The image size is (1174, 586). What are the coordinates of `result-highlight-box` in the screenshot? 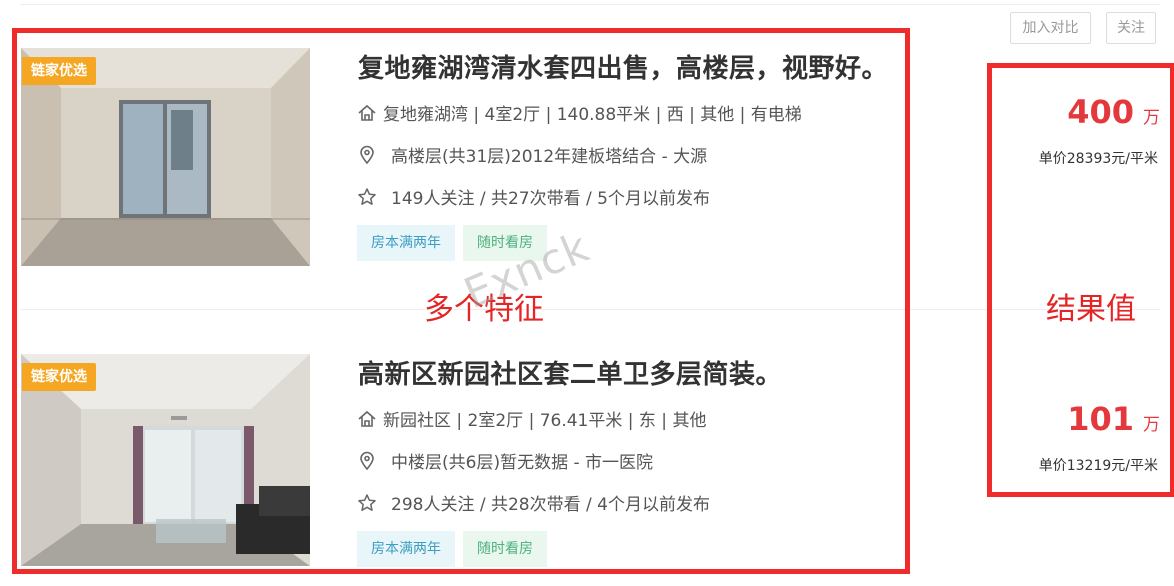 It's located at (1080, 280).